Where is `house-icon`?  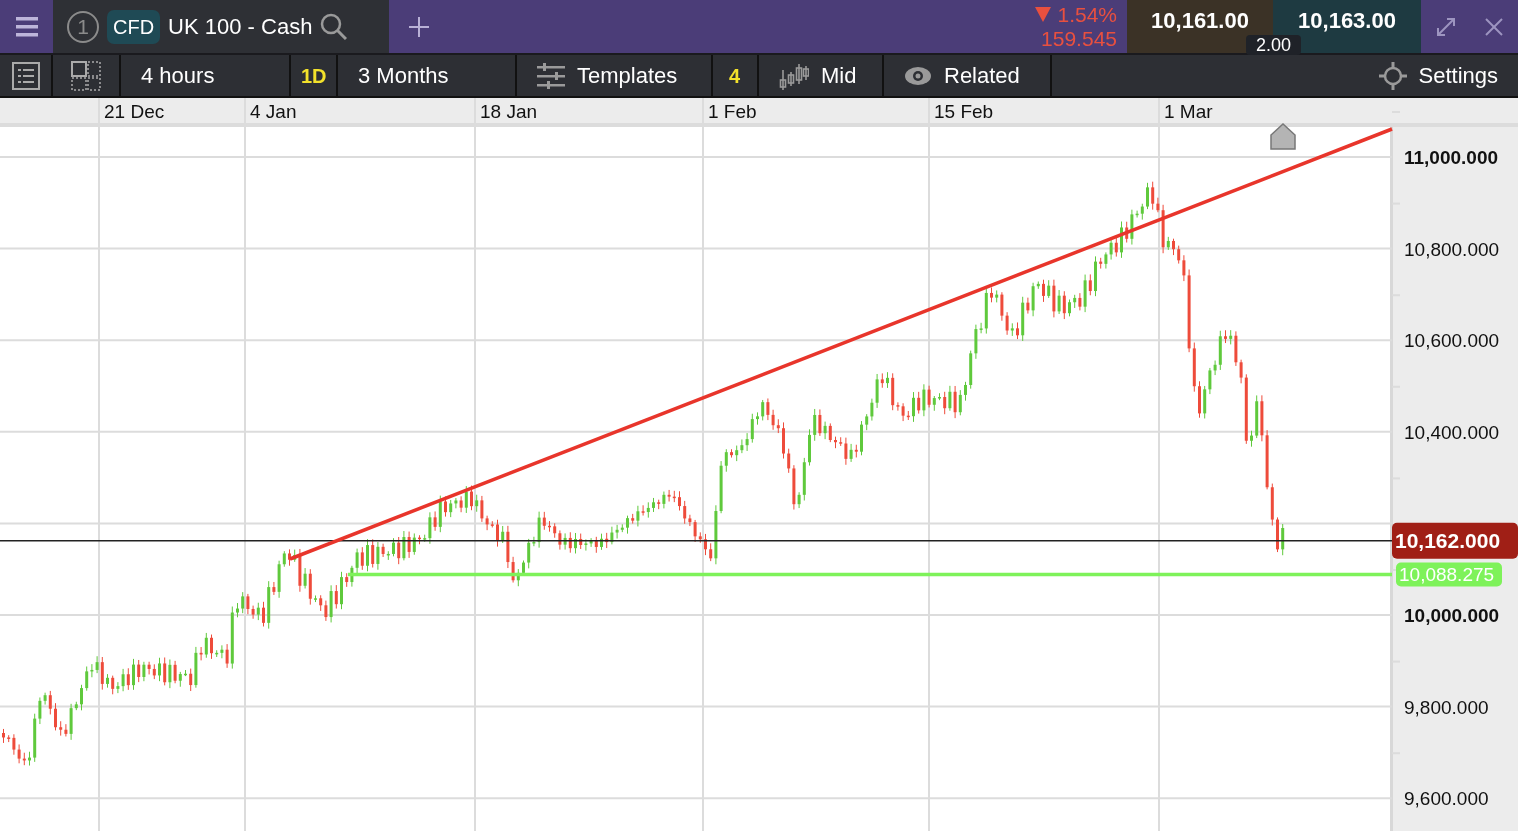
house-icon is located at coordinates (1283, 136).